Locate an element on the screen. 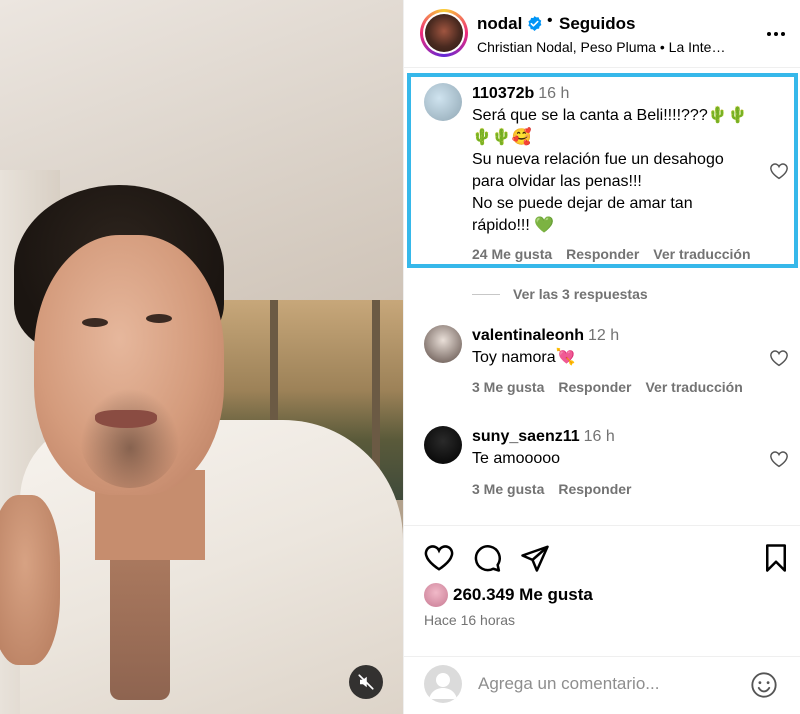  comment-header: valentinaleonh 12 h is located at coordinates (622, 336).